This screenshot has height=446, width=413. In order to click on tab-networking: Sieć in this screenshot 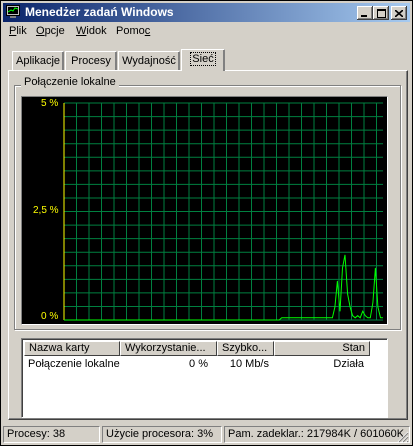, I will do `click(203, 60)`.